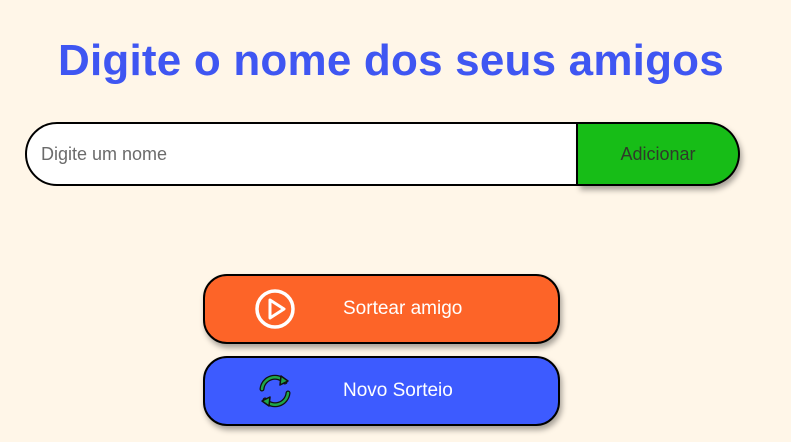 The height and width of the screenshot is (442, 791). I want to click on new-draw-label: Novo Sorteio, so click(398, 390).